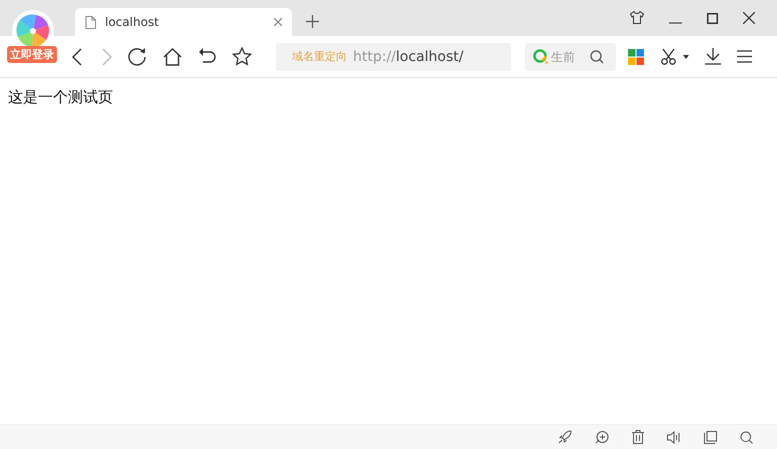 The image size is (777, 449). I want to click on browser-tab: localhost, so click(183, 22).